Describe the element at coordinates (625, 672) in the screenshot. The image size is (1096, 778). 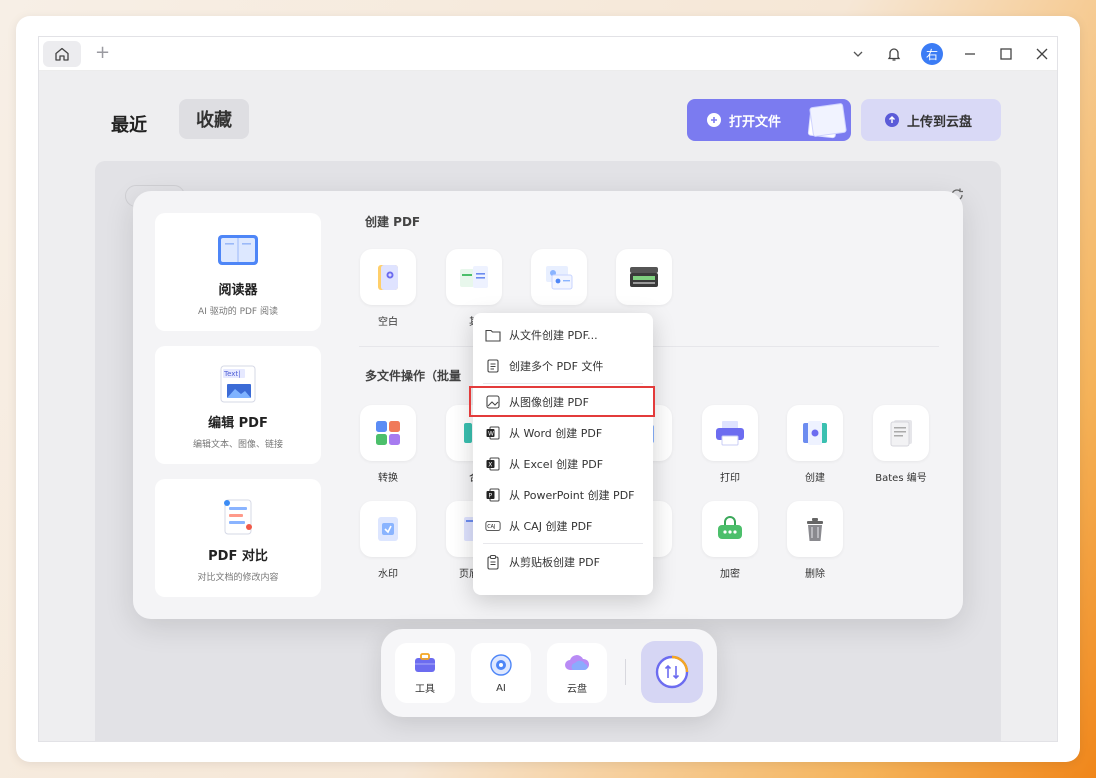
I see `dock-separator` at that location.